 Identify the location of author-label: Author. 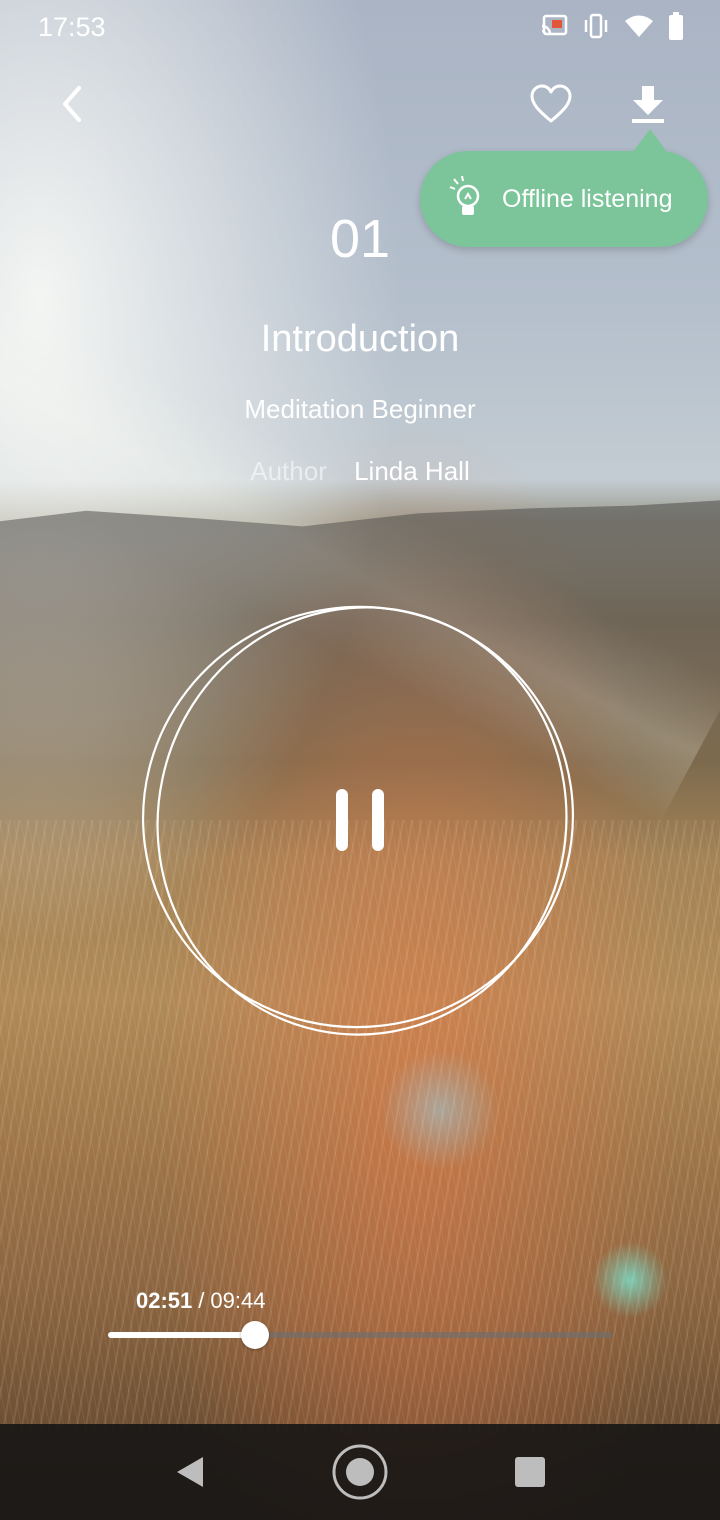
(288, 471).